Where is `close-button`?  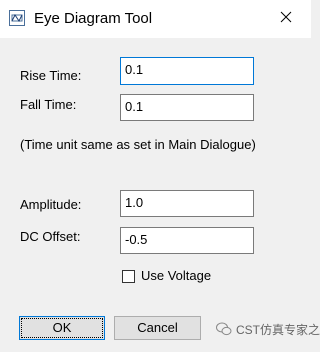 close-button is located at coordinates (286, 19).